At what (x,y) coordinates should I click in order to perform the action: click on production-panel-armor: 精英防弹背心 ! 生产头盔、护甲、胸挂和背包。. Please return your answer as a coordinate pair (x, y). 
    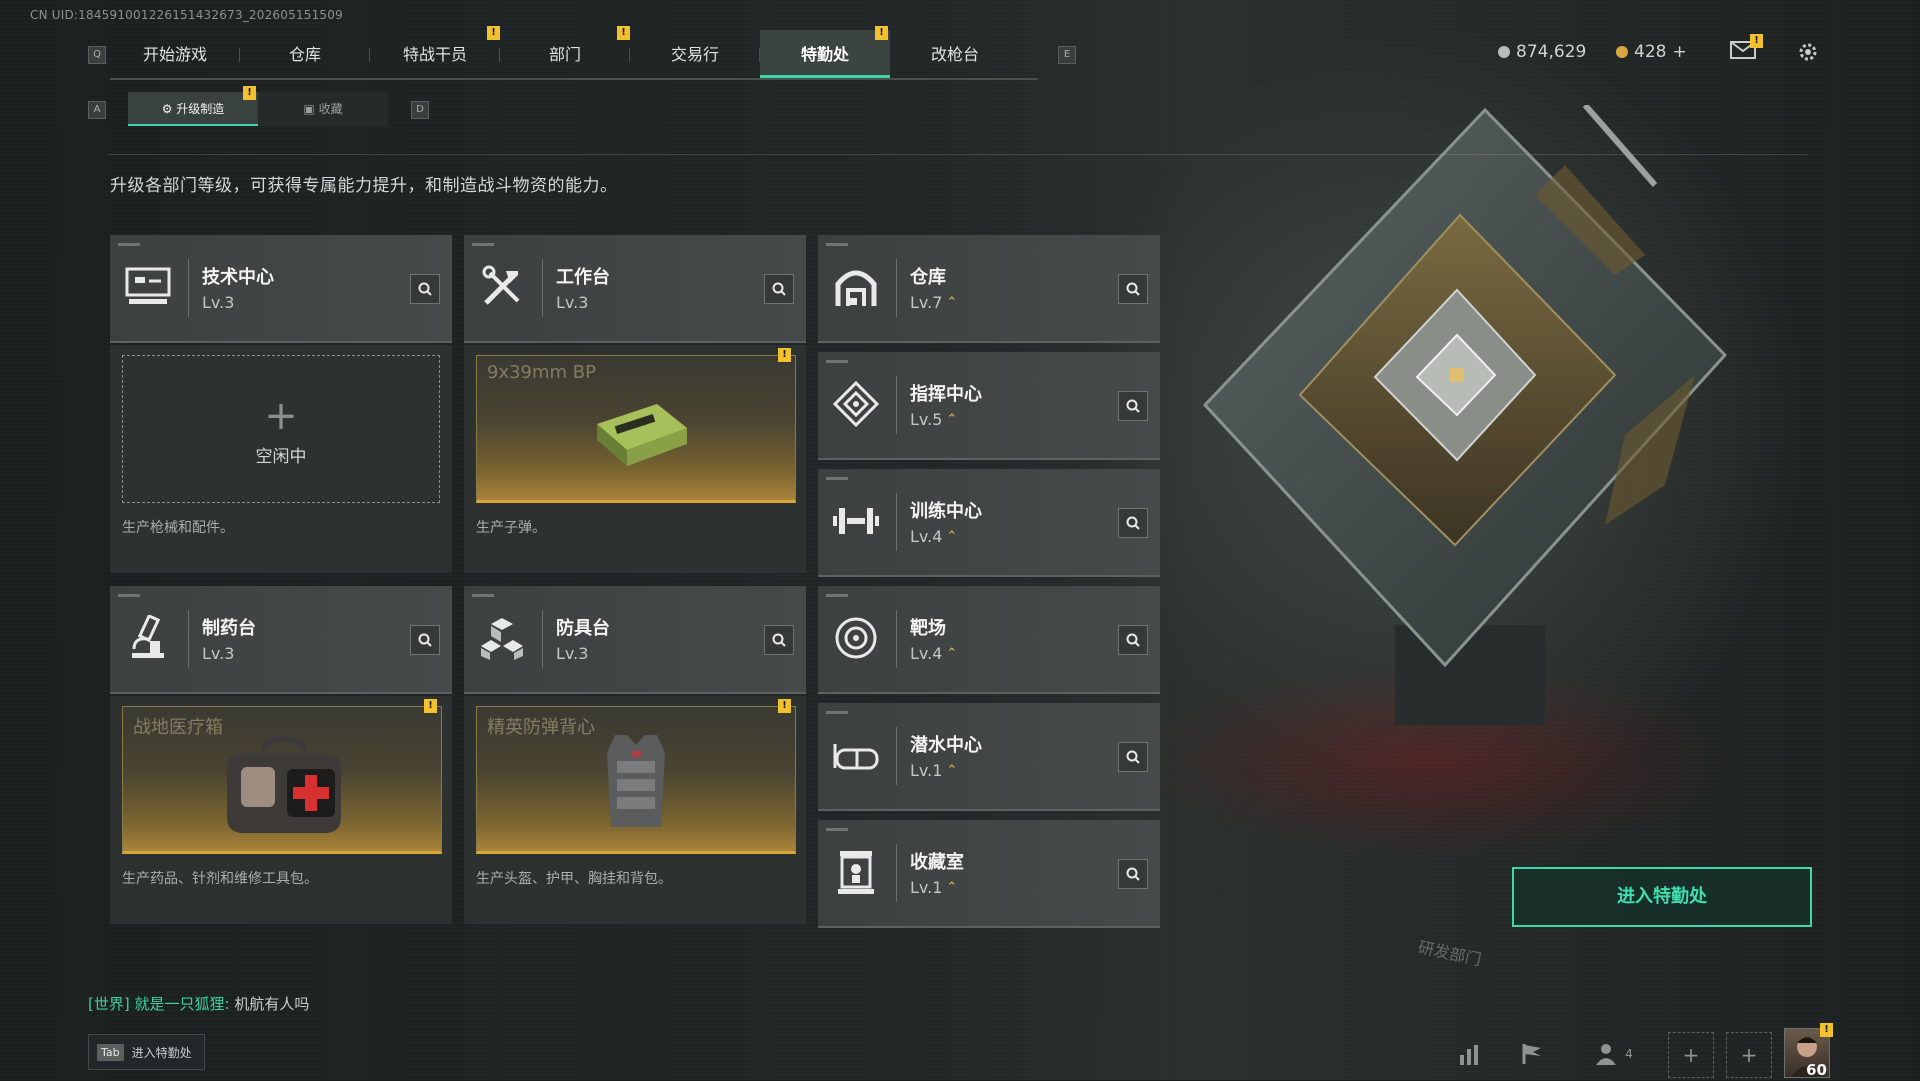
    Looking at the image, I should click on (635, 810).